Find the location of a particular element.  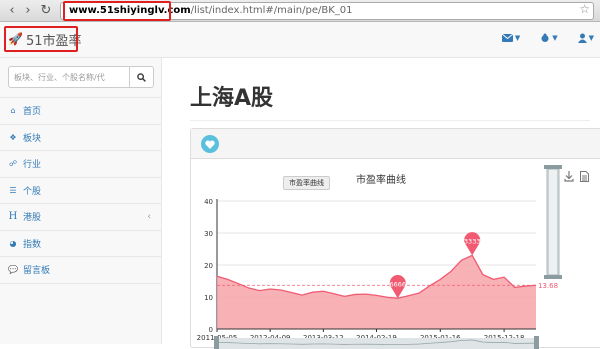

y-tick-label: 40 is located at coordinates (208, 202).